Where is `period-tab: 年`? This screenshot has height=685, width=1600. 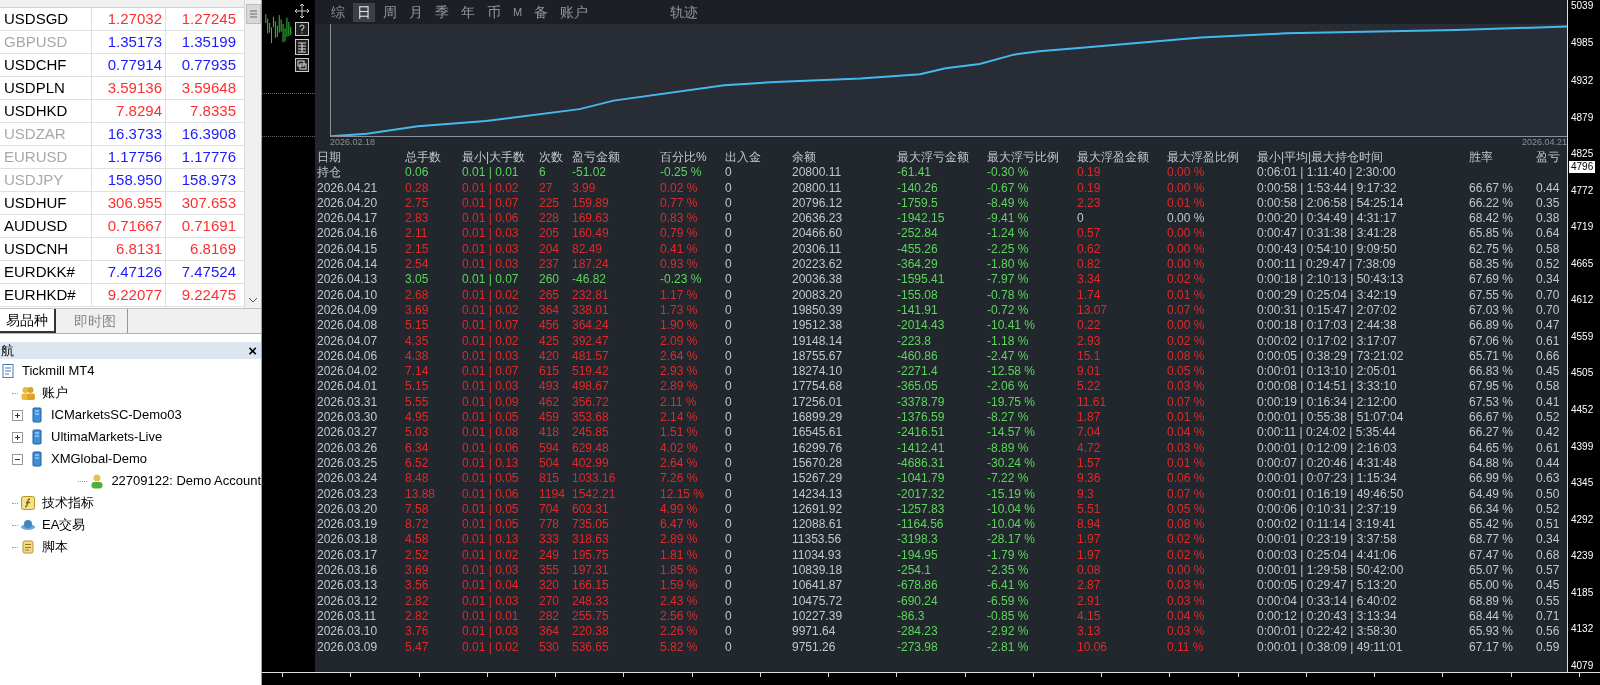 period-tab: 年 is located at coordinates (468, 12).